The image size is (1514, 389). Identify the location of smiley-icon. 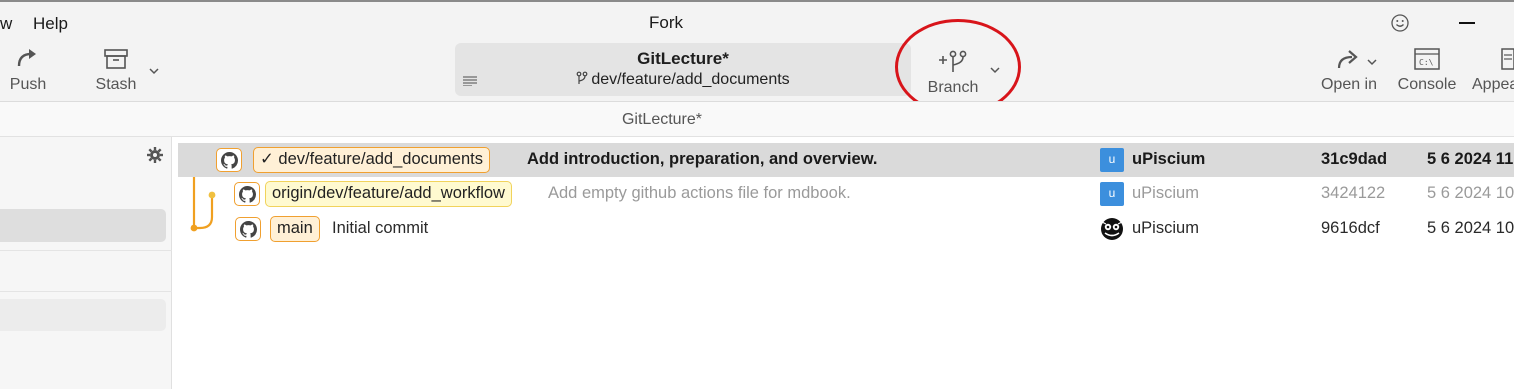
(1400, 23).